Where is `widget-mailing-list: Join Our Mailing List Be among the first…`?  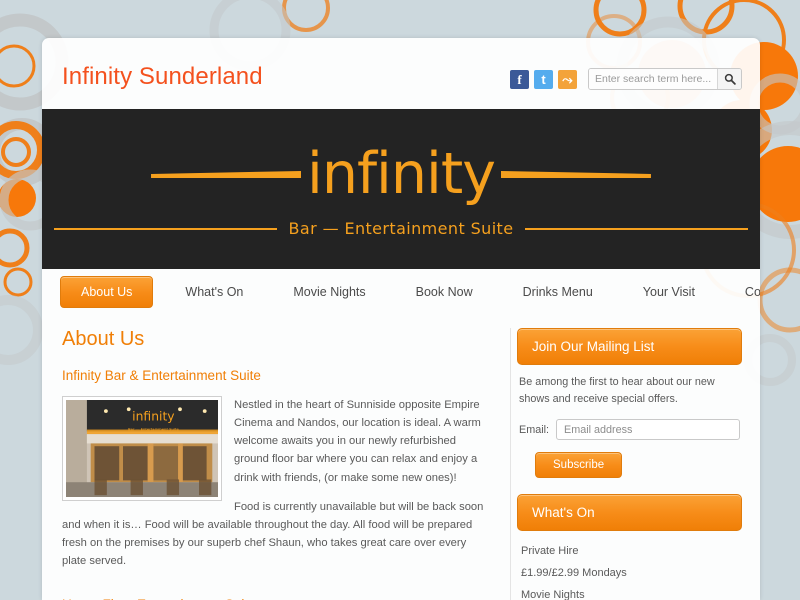
widget-mailing-list: Join Our Mailing List Be among the first… is located at coordinates (629, 403).